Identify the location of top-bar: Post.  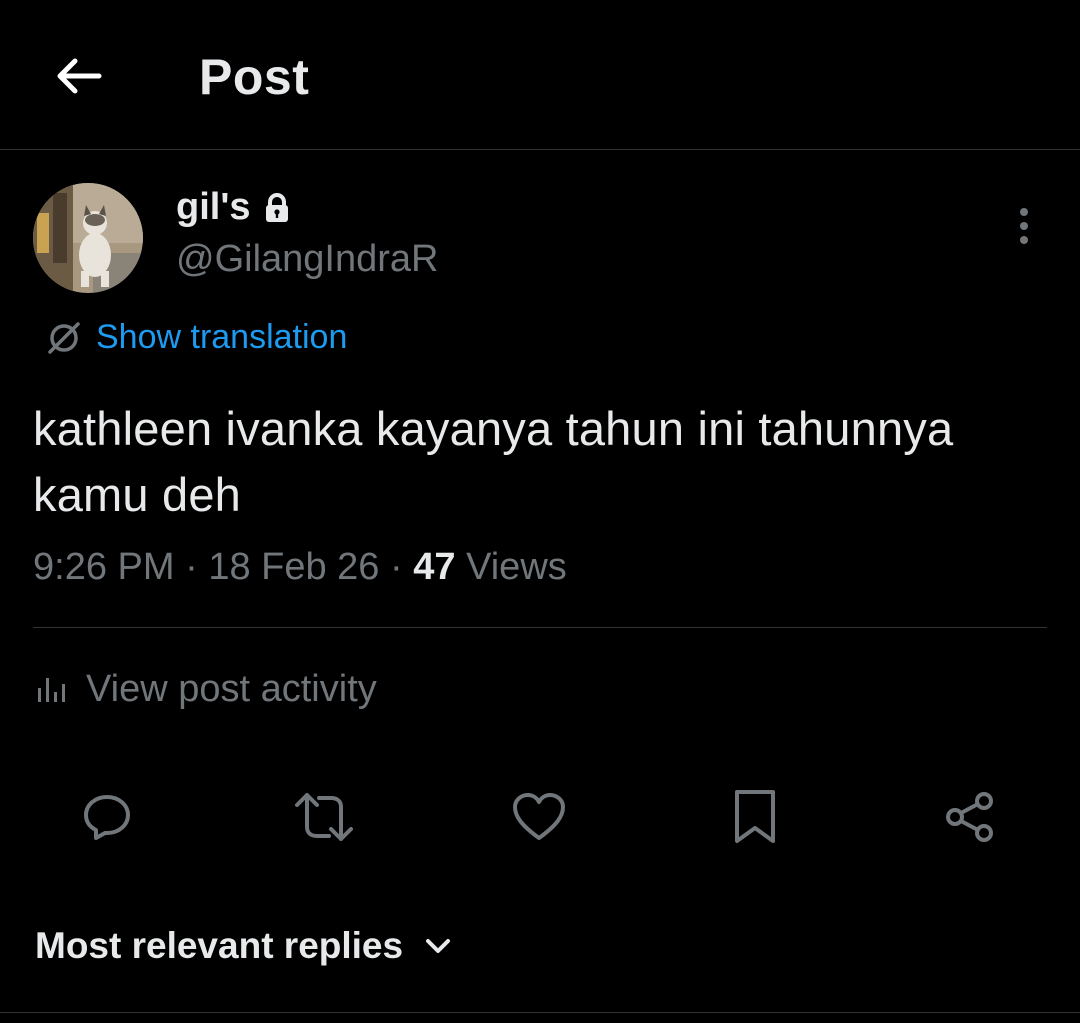
(540, 75).